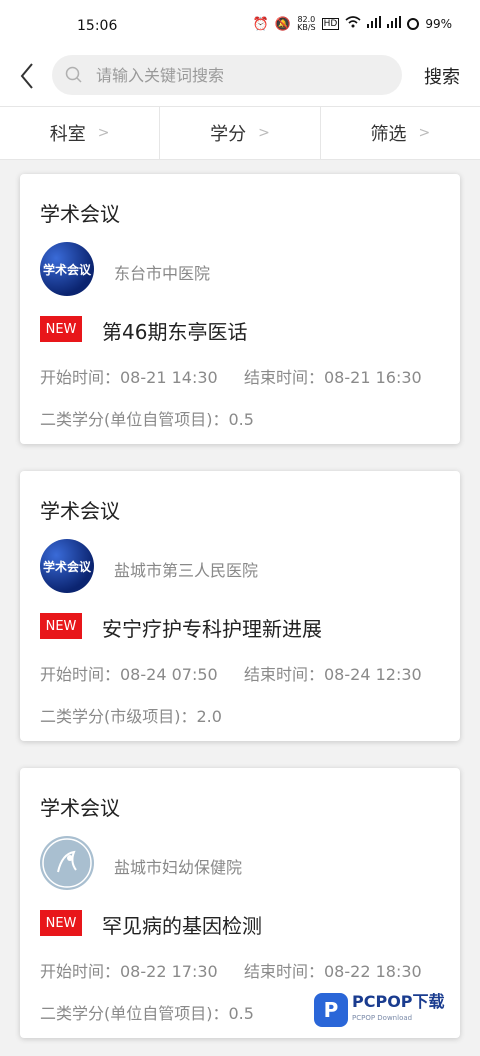 The image size is (480, 1056). I want to click on filter-bar: 科室 > 学分 > 筛选 >, so click(240, 133).